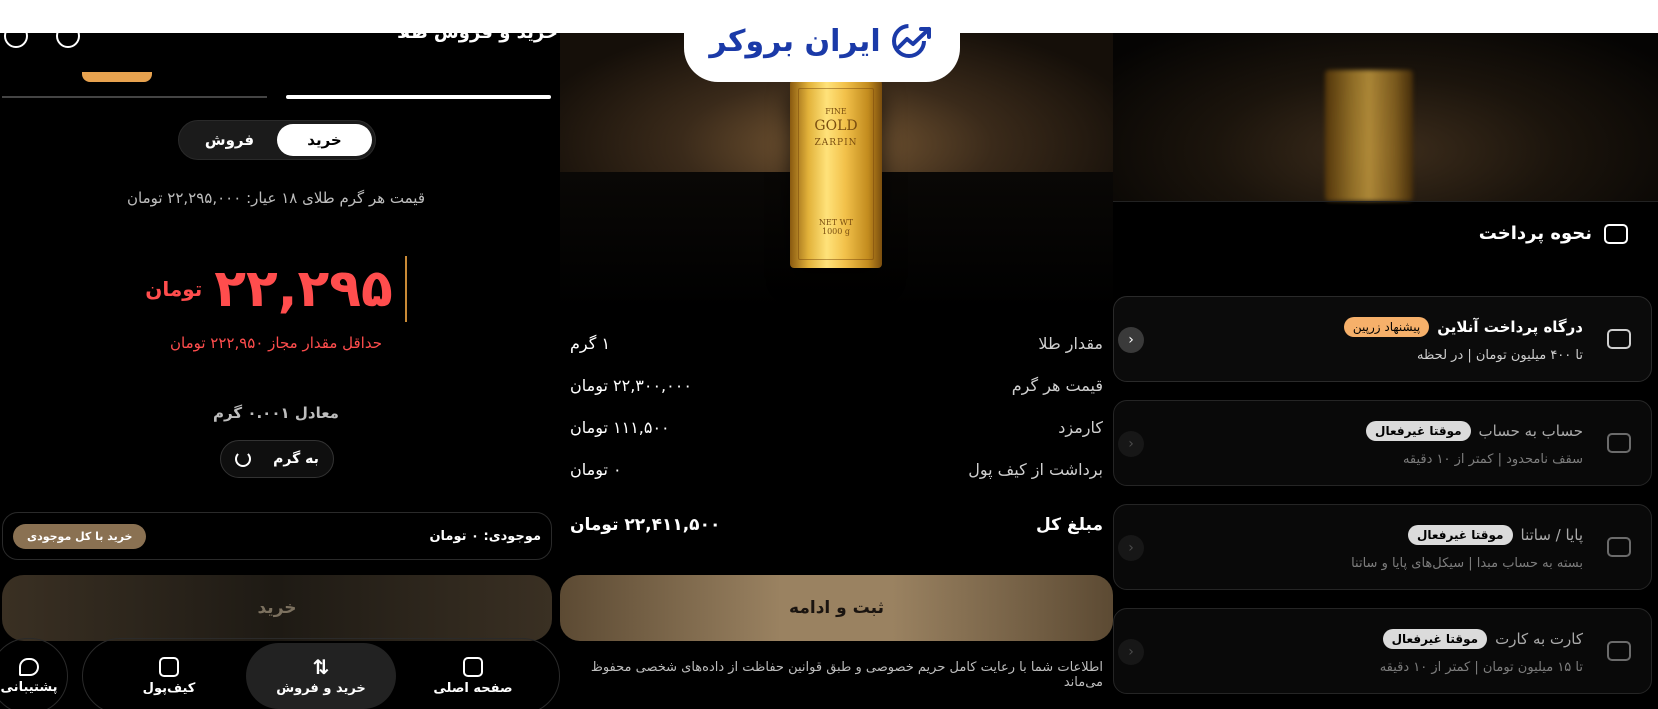 The height and width of the screenshot is (709, 1658). I want to click on amount-unit: تومان, so click(174, 289).